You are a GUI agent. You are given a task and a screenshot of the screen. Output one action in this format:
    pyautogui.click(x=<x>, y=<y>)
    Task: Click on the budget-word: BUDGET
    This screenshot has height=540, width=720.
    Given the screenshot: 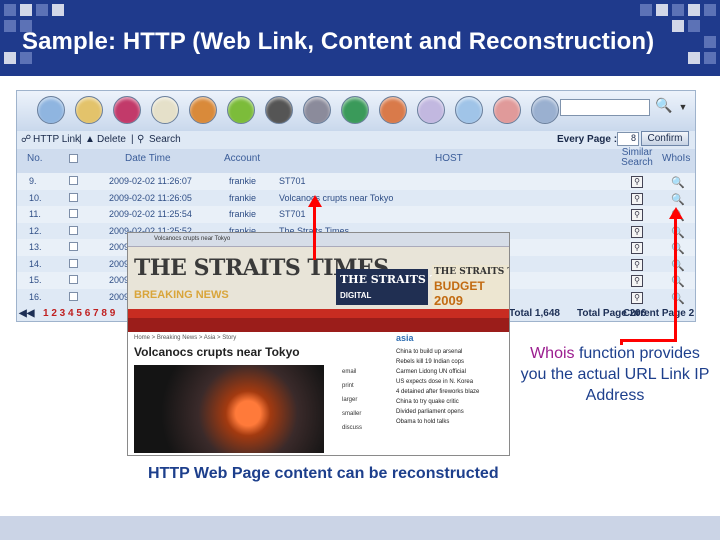 What is the action you would take?
    pyautogui.click(x=459, y=286)
    